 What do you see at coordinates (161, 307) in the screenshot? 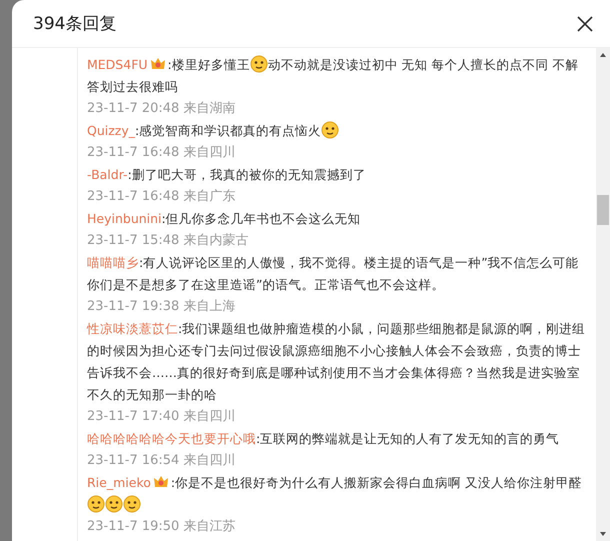
I see `reply-time: 23-11-7 19:38 来自上海` at bounding box center [161, 307].